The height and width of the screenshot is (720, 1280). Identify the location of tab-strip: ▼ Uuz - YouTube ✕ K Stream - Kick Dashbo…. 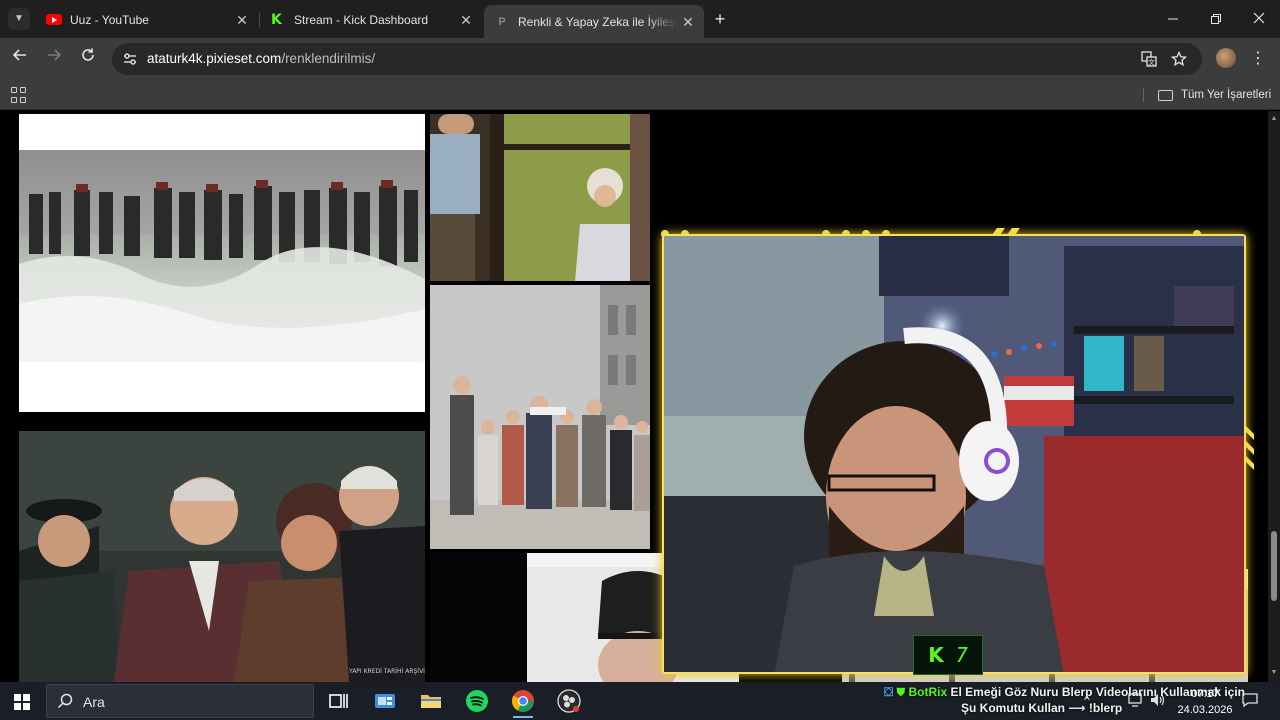
(640, 19).